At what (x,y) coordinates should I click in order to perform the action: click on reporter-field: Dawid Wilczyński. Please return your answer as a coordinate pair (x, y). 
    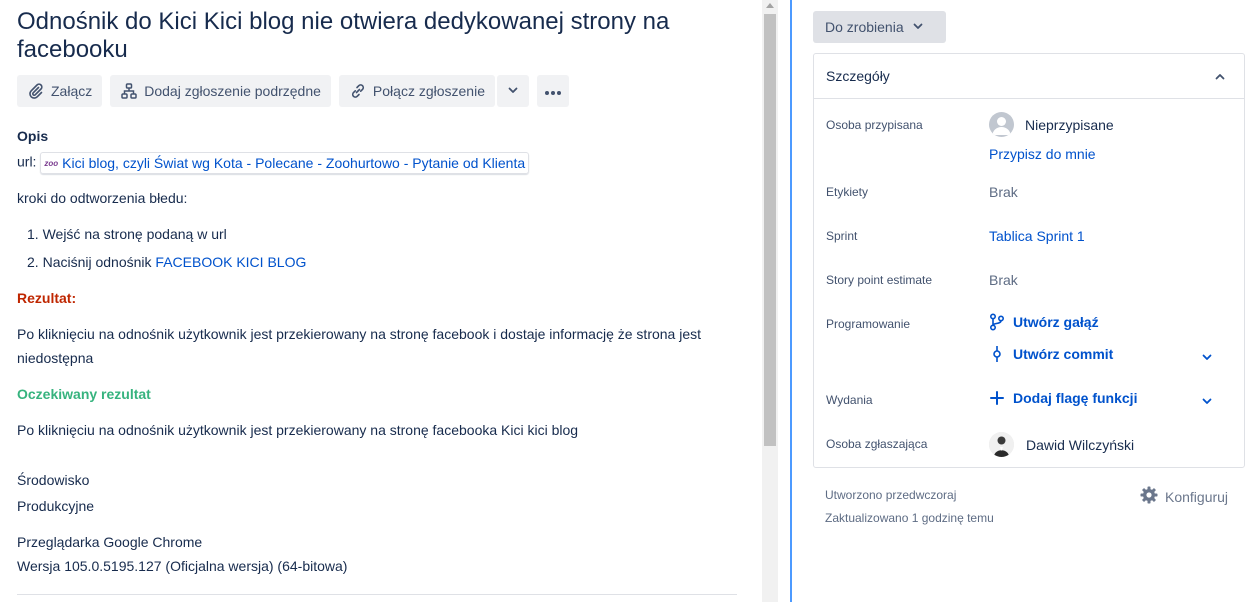
    Looking at the image, I should click on (1061, 444).